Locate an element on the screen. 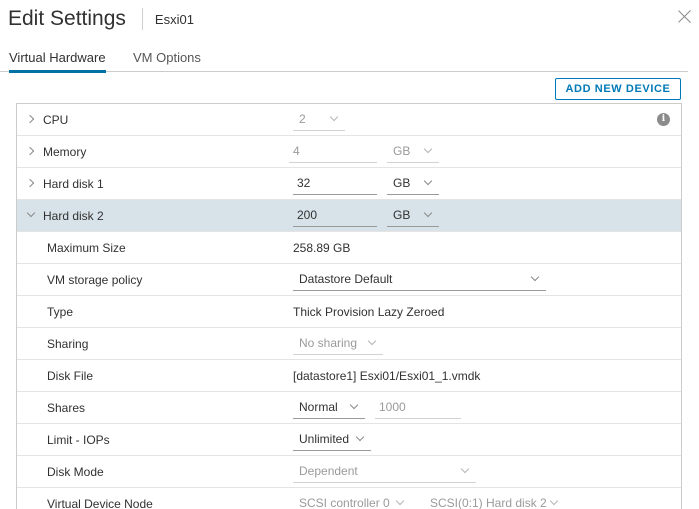 The image size is (699, 509). cpu-row: CPU 2 i is located at coordinates (349, 120).